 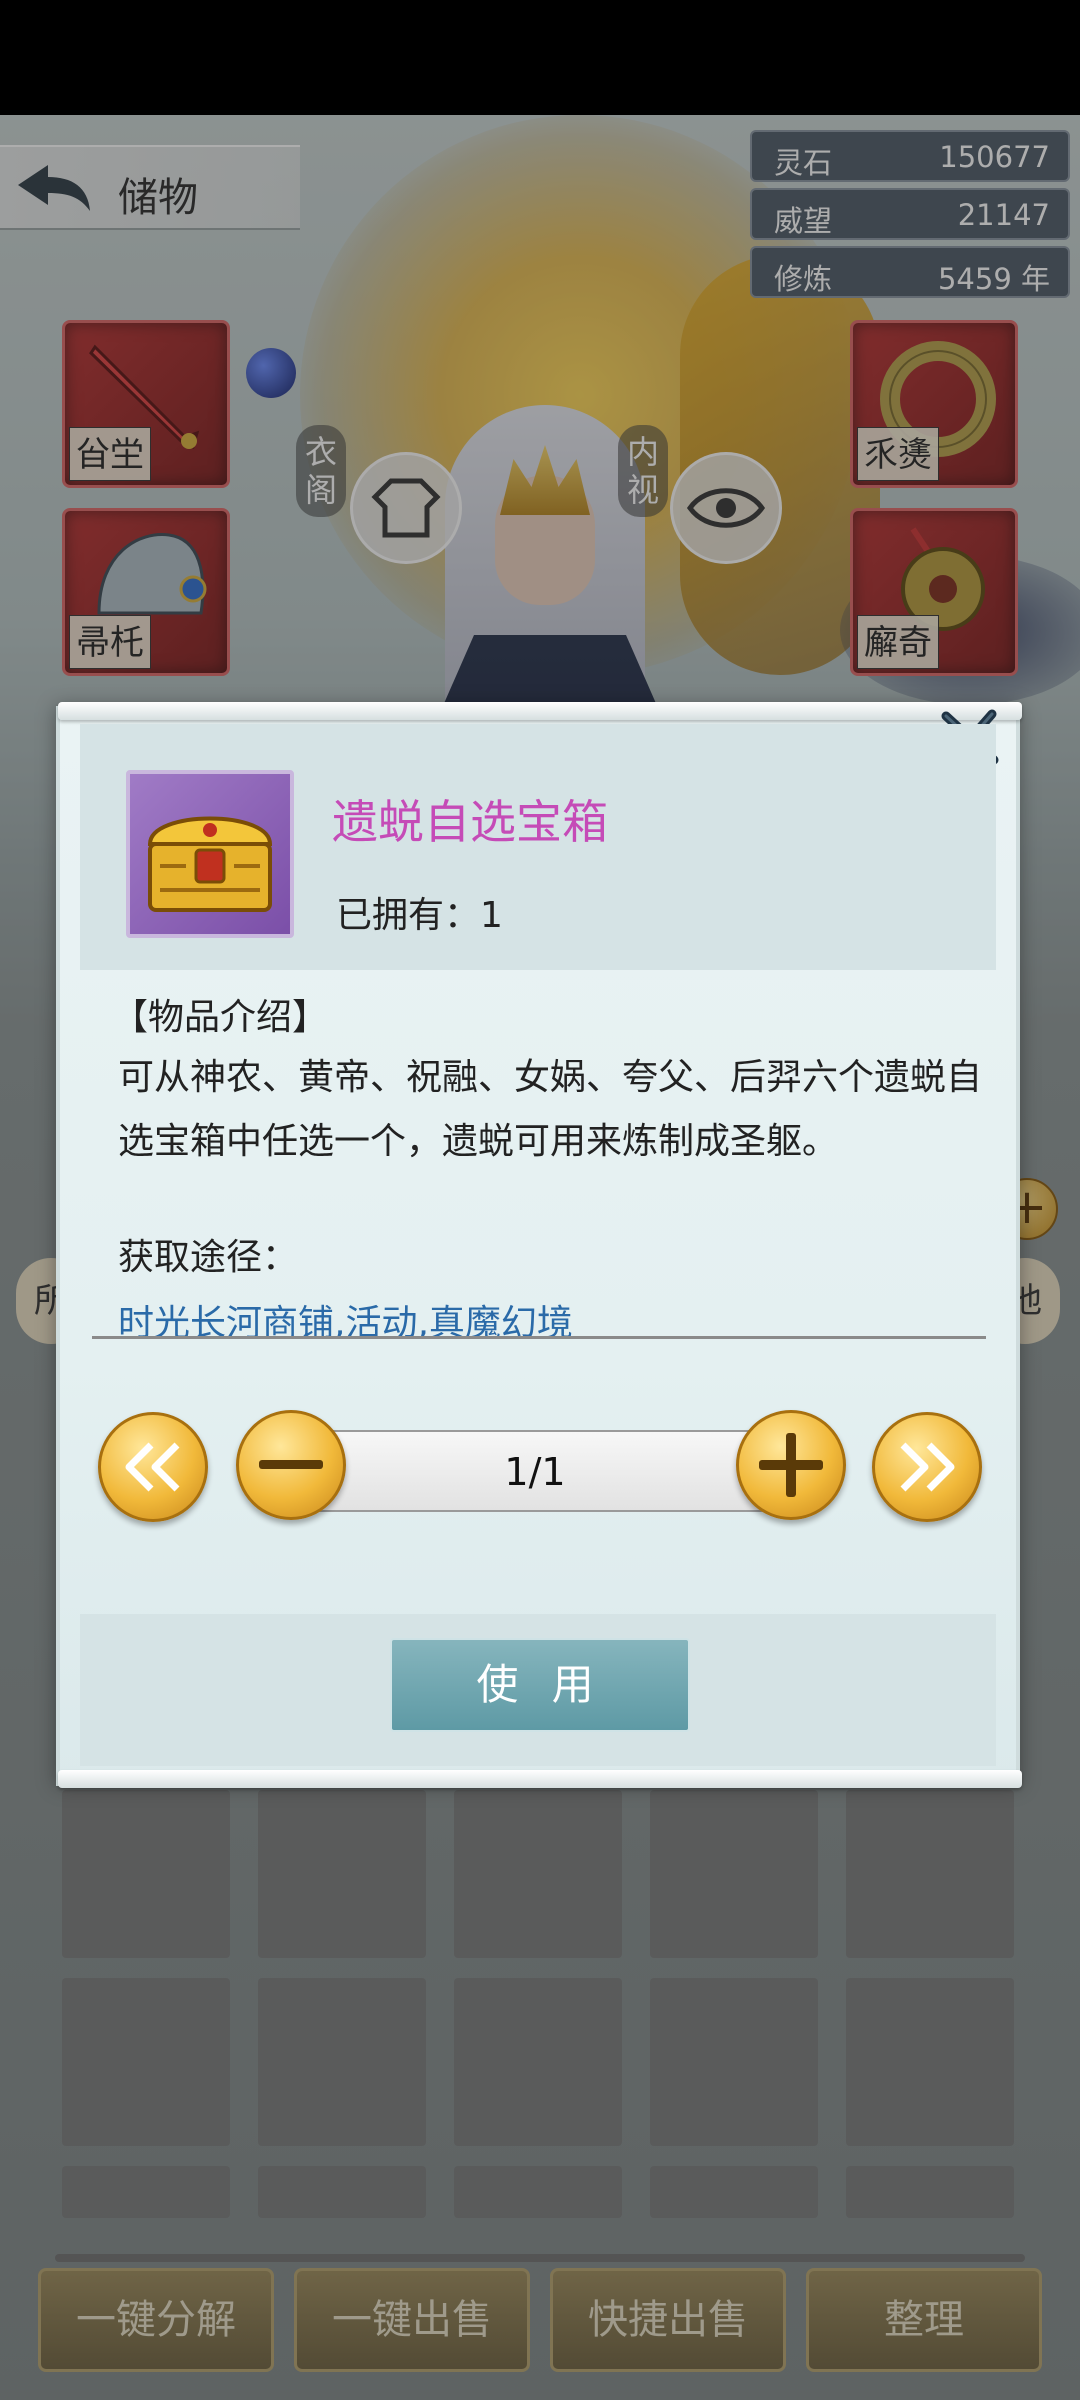 I want to click on max-quantity-button, so click(x=927, y=1467).